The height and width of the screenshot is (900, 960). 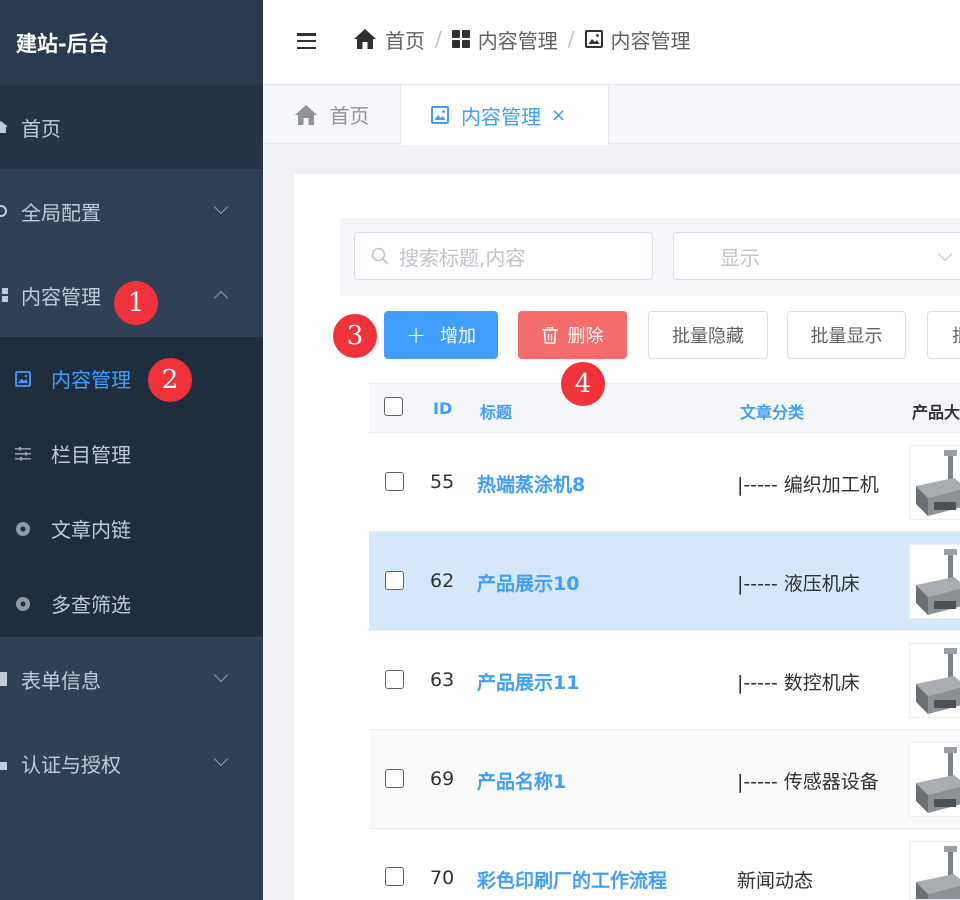 What do you see at coordinates (846, 335) in the screenshot?
I see `batch-show-button: 批量显示` at bounding box center [846, 335].